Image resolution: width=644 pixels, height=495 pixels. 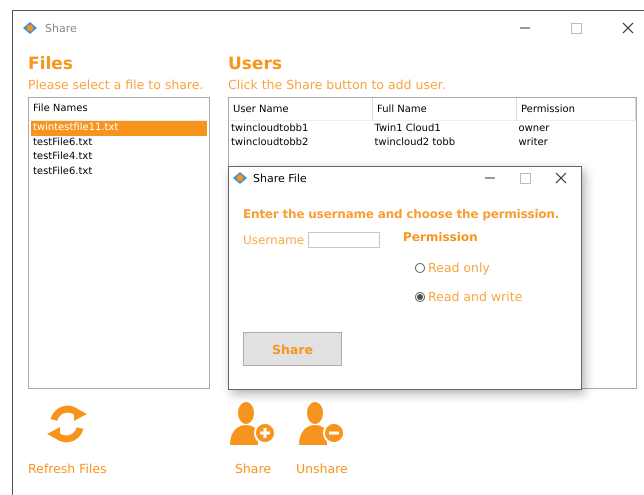 What do you see at coordinates (415, 143) in the screenshot?
I see `table-cell-text: twincloud2 tobb` at bounding box center [415, 143].